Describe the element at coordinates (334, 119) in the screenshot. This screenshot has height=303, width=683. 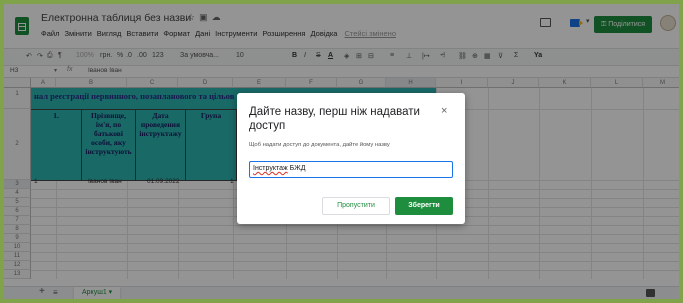
I see `dialog-title: Дайте назву, перш ніж надавати доступ` at that location.